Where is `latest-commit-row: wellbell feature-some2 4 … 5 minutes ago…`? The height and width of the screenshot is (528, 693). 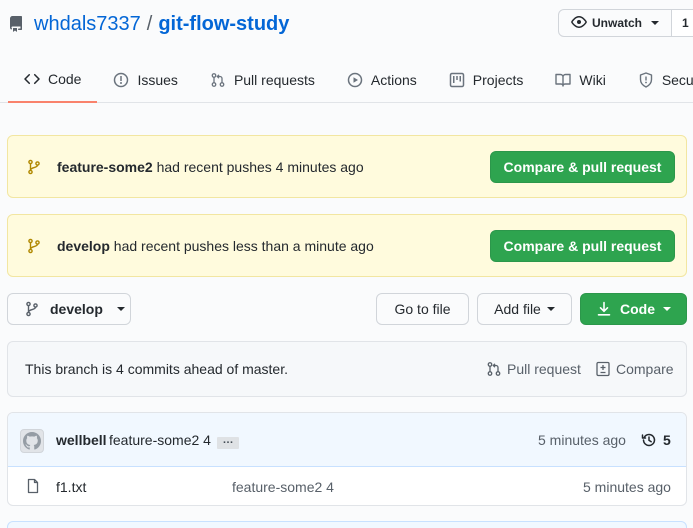 latest-commit-row: wellbell feature-some2 4 … 5 minutes ago… is located at coordinates (347, 440).